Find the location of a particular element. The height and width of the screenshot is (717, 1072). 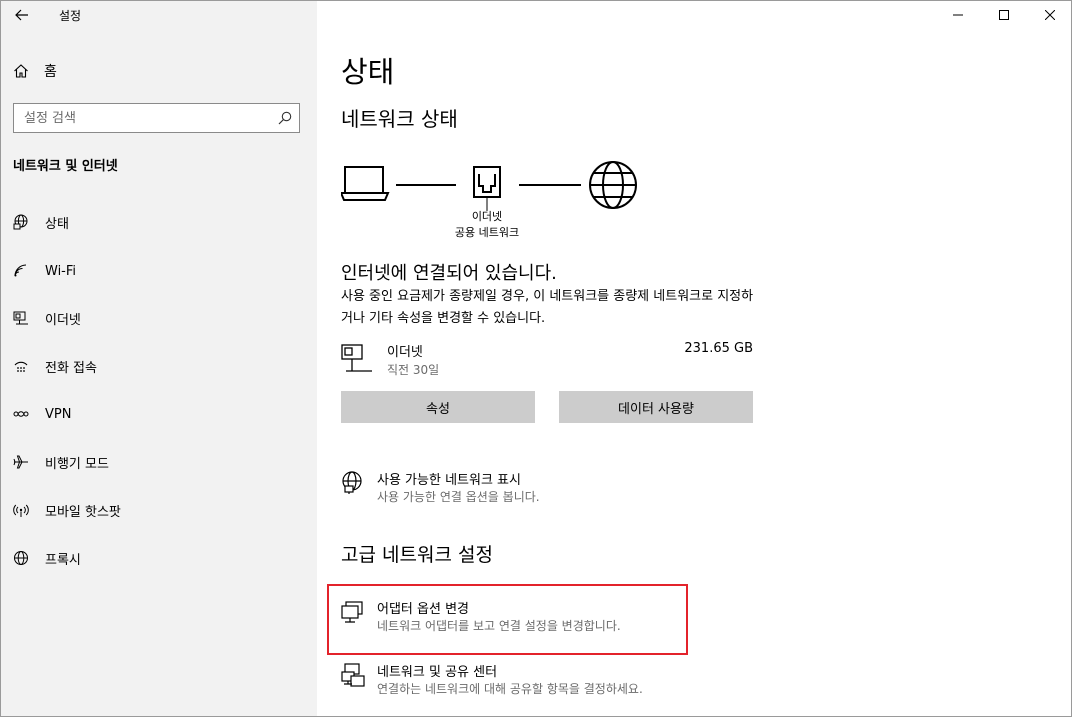

back-button is located at coordinates (22, 15).